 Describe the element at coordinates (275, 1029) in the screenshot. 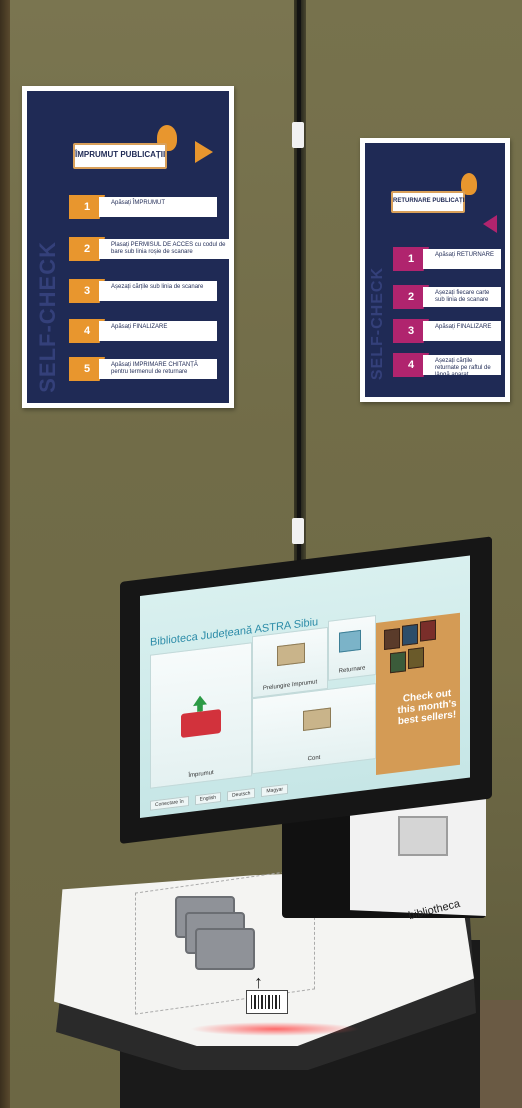

I see `scan-laser-line` at that location.